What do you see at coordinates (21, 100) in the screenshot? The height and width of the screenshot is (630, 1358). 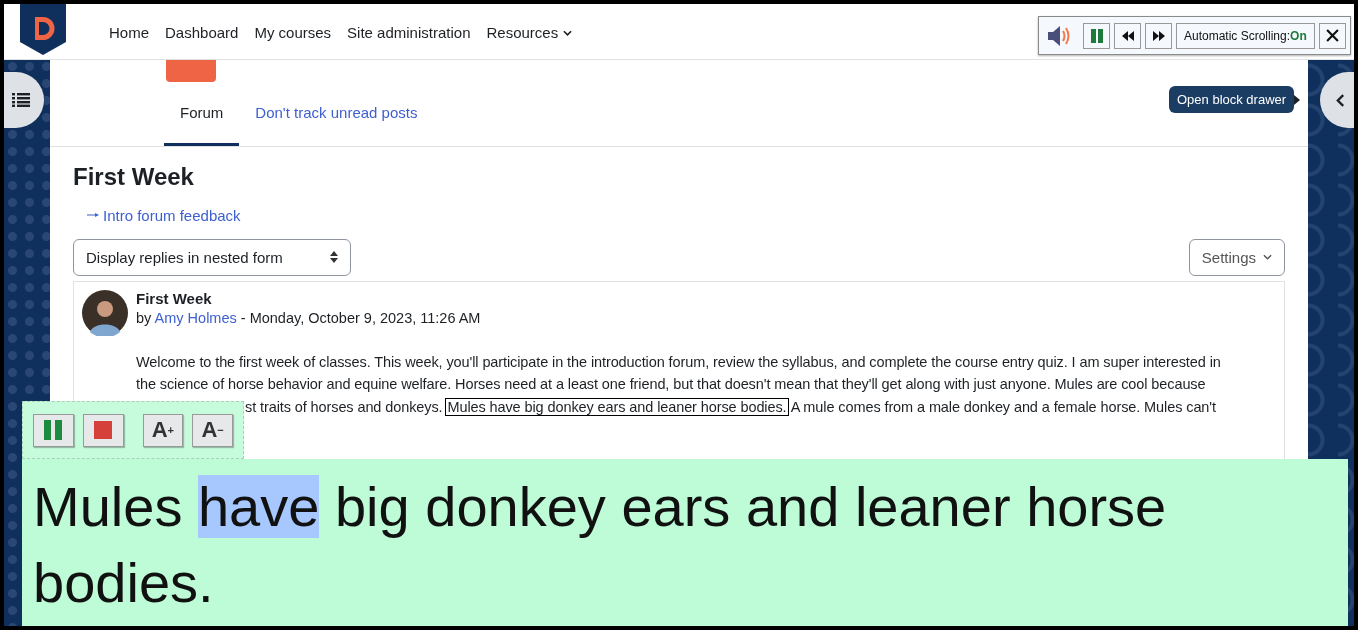 I see `list-icon` at bounding box center [21, 100].